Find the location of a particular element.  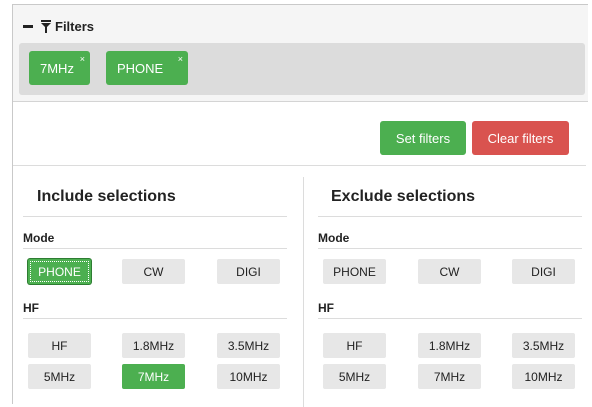

exclude-mode-cw-button: CW is located at coordinates (449, 271).